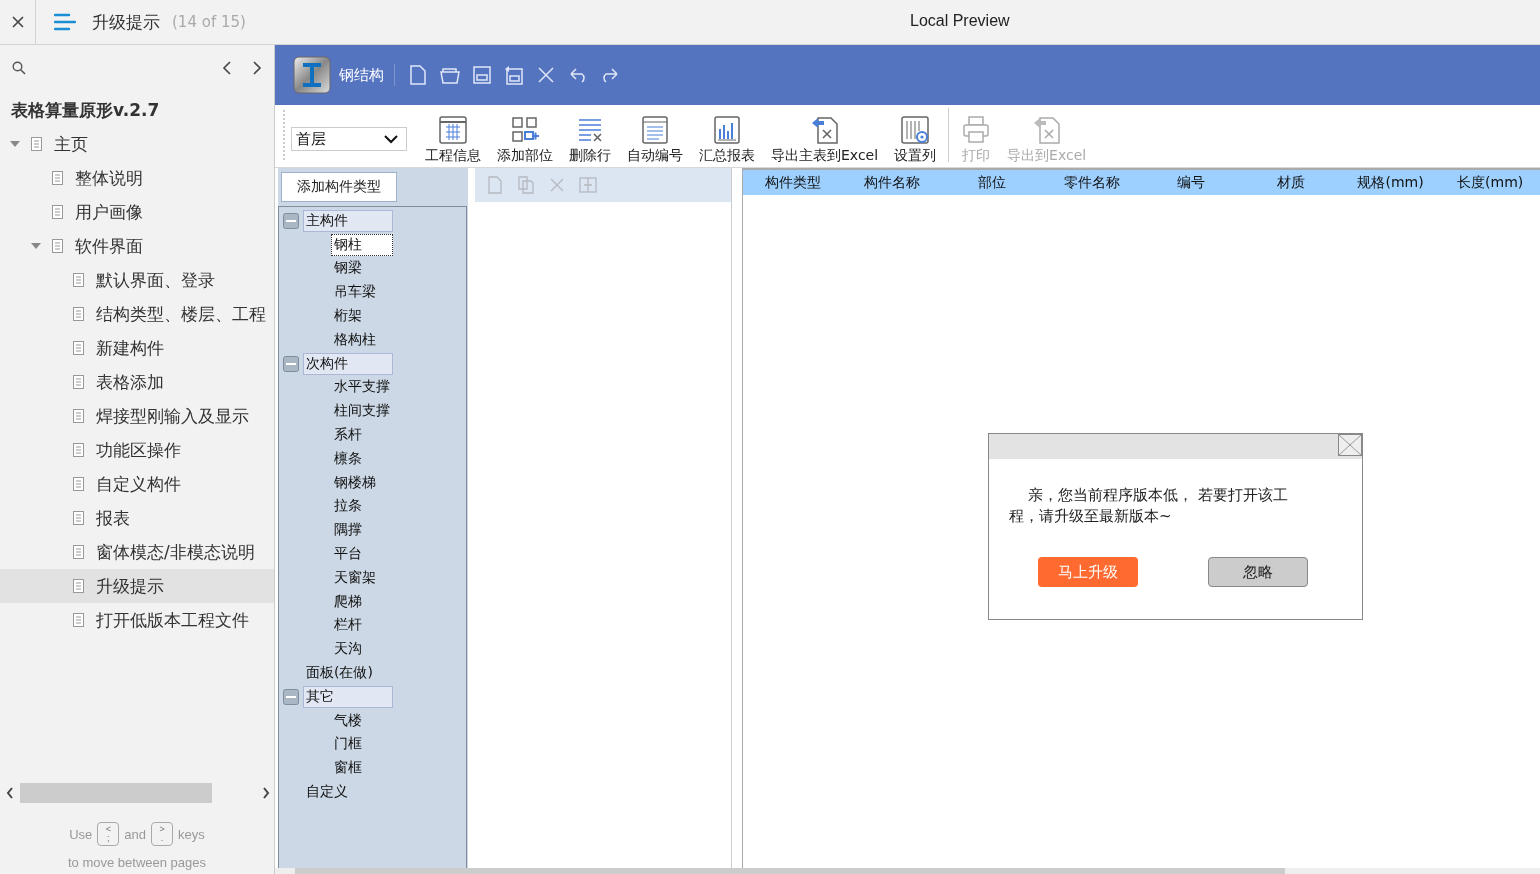 The image size is (1540, 874). Describe the element at coordinates (348, 435) in the screenshot. I see `tree-item: 系杆` at that location.